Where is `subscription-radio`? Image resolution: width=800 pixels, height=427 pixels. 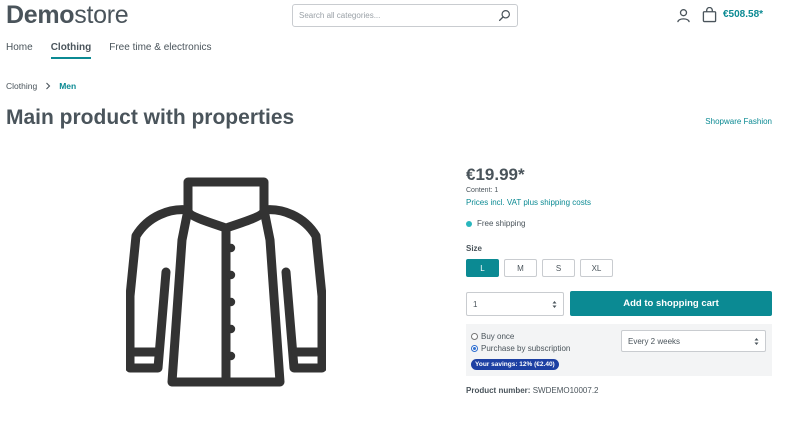
subscription-radio is located at coordinates (474, 348).